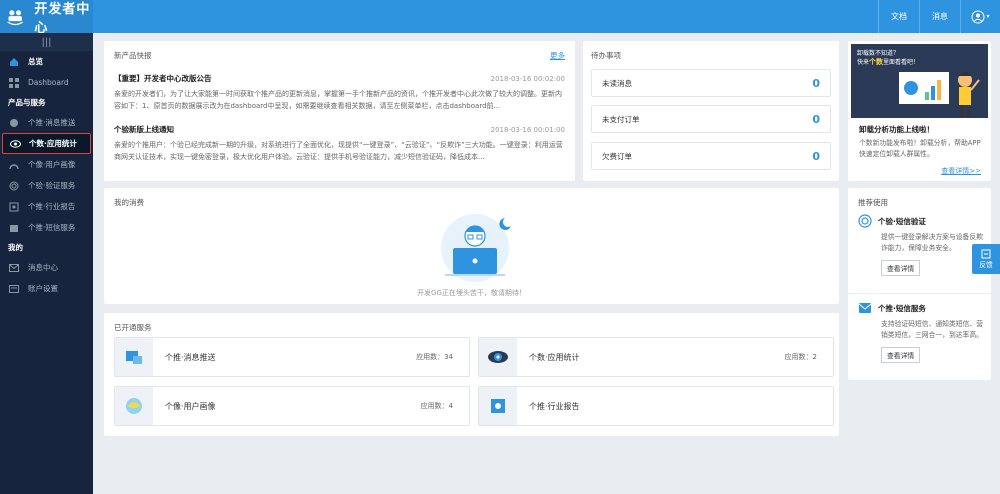 This screenshot has width=1000, height=494. I want to click on sidebar-item-label: 个数·应用统计, so click(53, 143).